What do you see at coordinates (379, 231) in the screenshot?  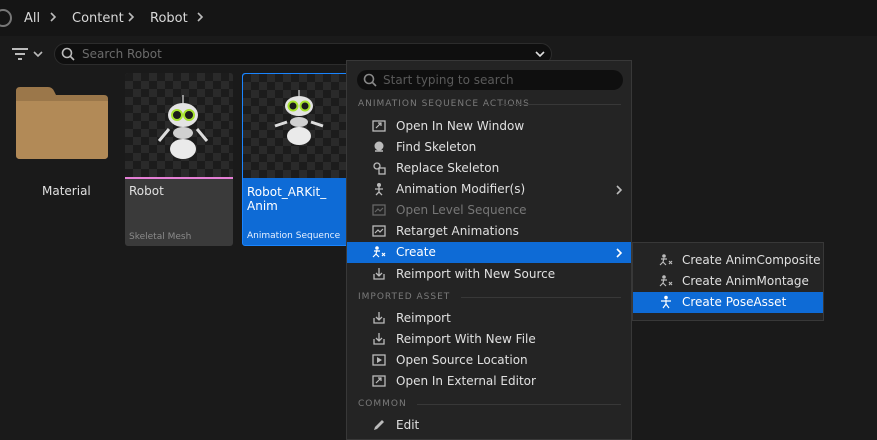 I see `retarget-icon` at bounding box center [379, 231].